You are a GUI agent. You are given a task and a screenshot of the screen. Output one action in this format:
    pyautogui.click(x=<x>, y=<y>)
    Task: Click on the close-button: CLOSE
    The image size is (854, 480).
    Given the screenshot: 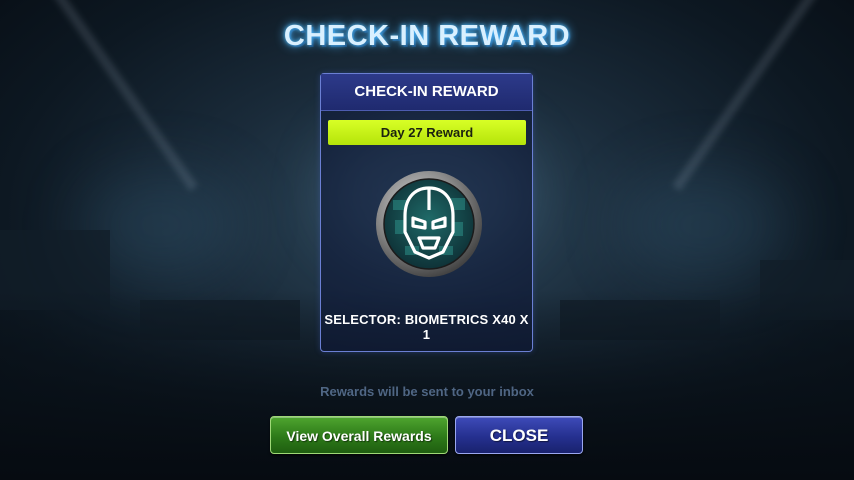 What is the action you would take?
    pyautogui.click(x=519, y=435)
    